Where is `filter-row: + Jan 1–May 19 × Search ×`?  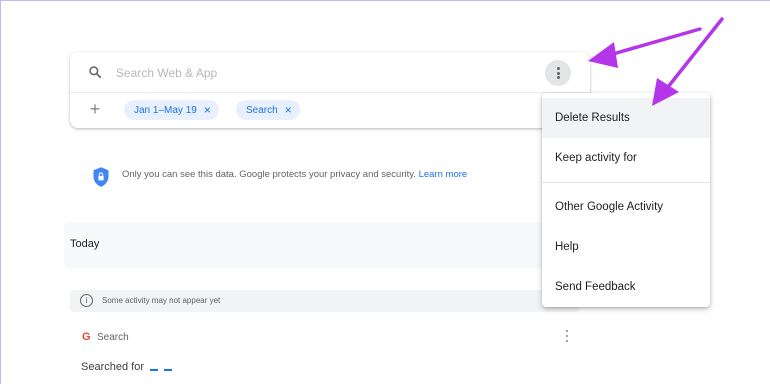 filter-row: + Jan 1–May 19 × Search × is located at coordinates (330, 110).